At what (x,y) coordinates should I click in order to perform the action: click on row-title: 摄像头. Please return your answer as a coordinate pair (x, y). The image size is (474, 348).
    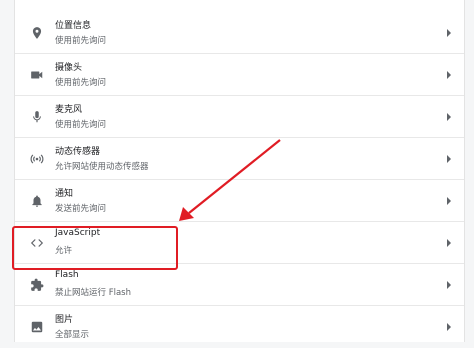
    Looking at the image, I should click on (69, 68).